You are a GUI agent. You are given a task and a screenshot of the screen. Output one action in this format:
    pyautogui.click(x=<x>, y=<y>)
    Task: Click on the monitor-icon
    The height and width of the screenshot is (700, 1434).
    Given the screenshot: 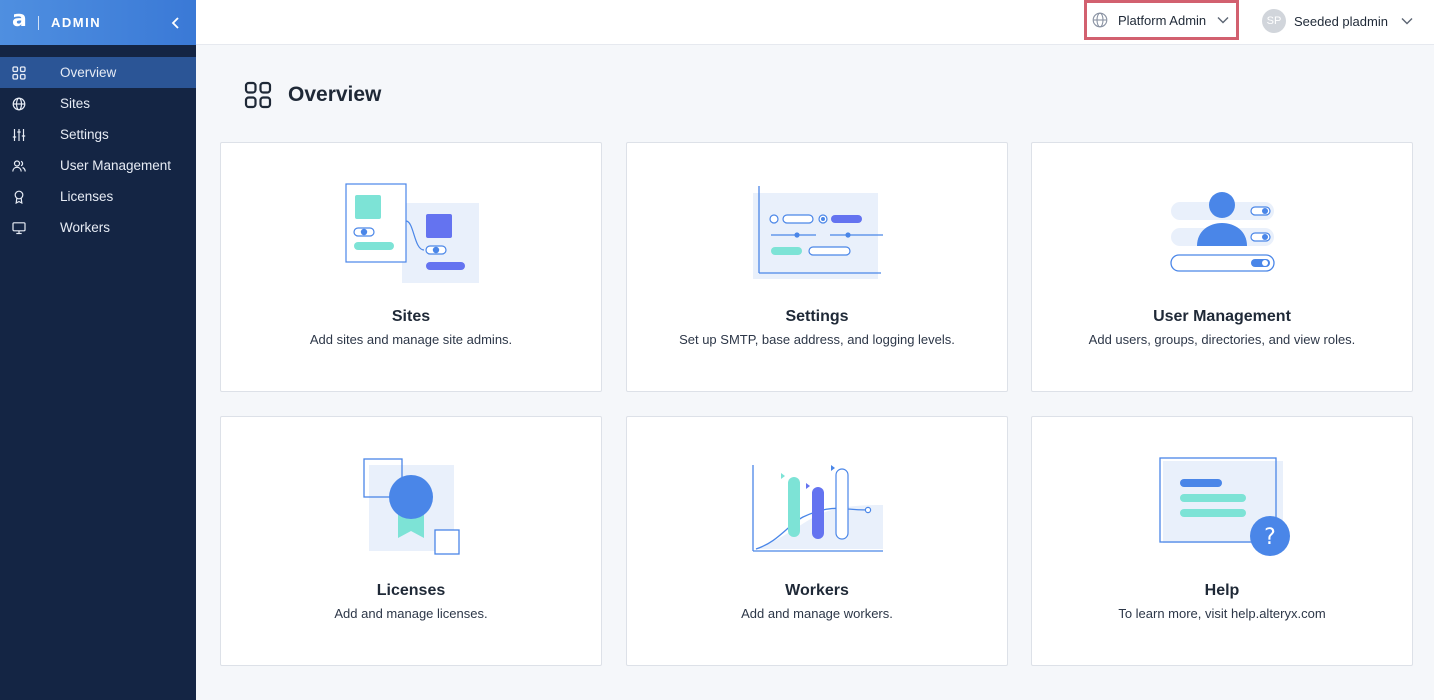 What is the action you would take?
    pyautogui.click(x=30, y=228)
    